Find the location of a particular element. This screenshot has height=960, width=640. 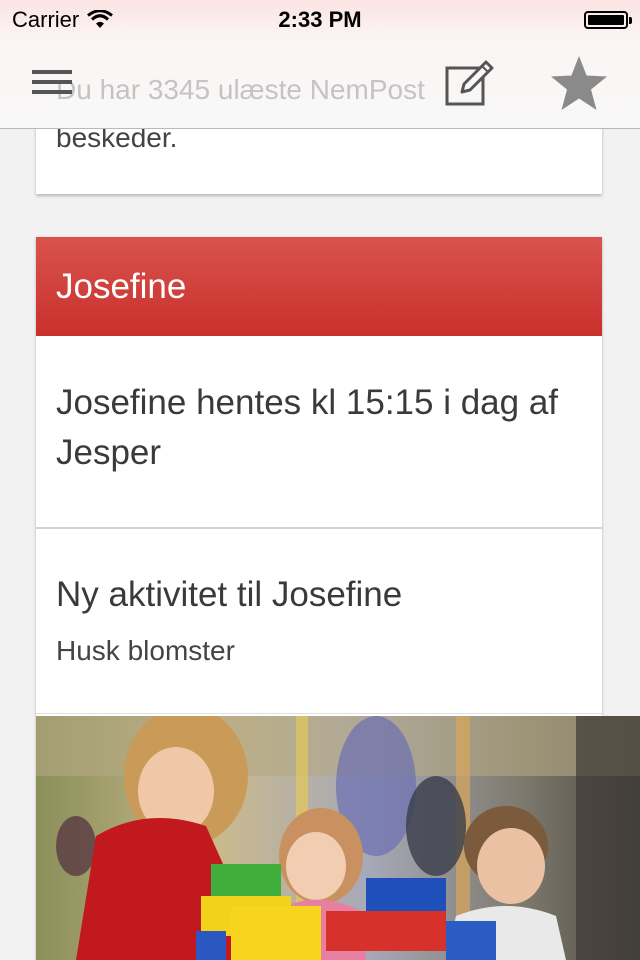

battery-icon is located at coordinates (608, 20).